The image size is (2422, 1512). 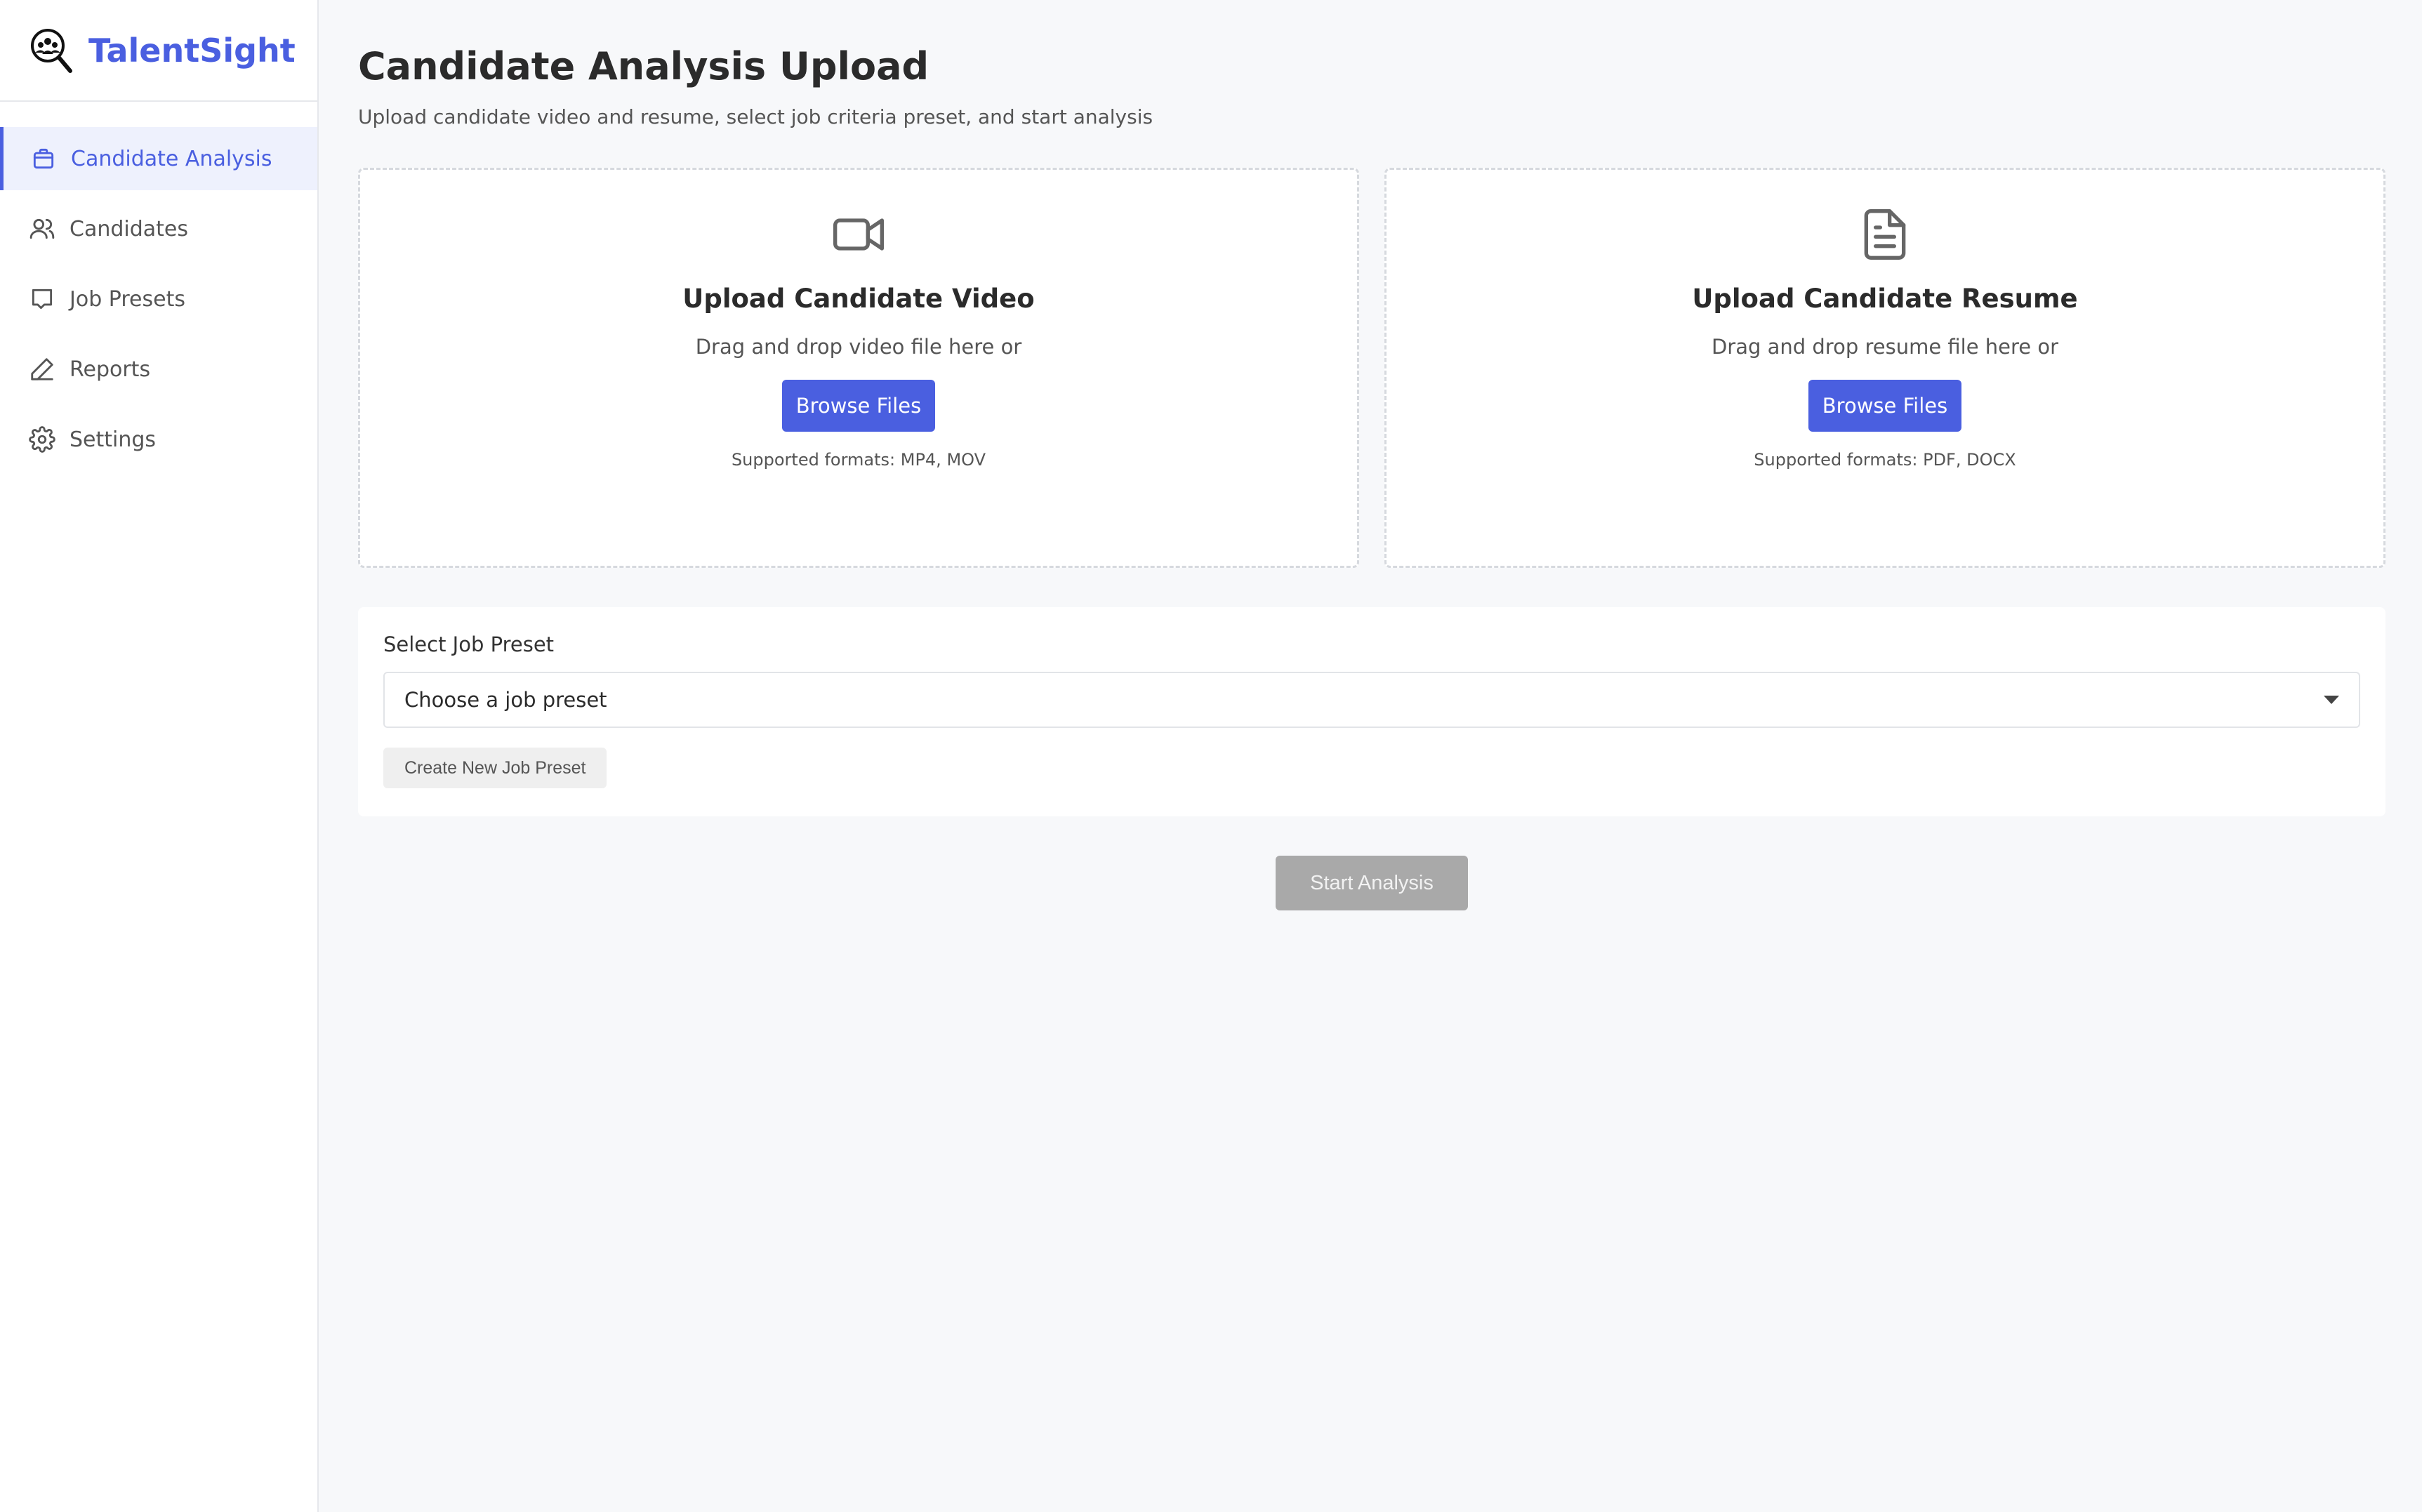 I want to click on video-upload-hint: Drag and drop video file here or, so click(x=858, y=347).